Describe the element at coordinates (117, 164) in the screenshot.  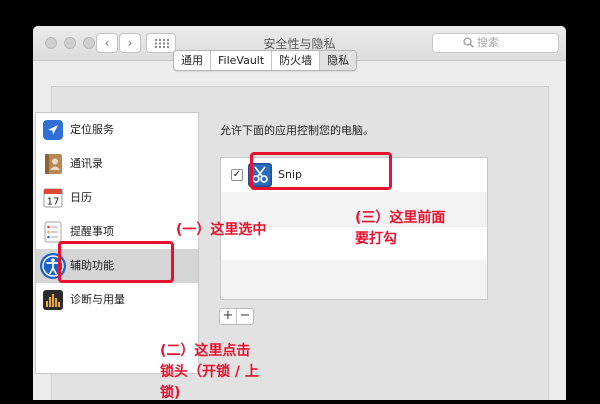
I see `sidebar-item-contacts: 通讯录` at that location.